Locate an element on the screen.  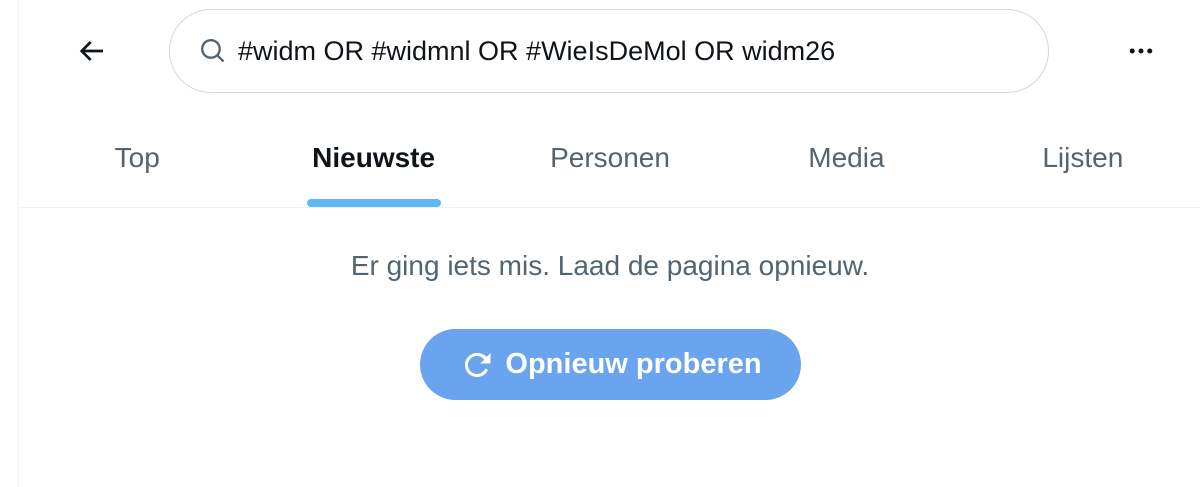
tab-lijsten: Lijsten is located at coordinates (1082, 157).